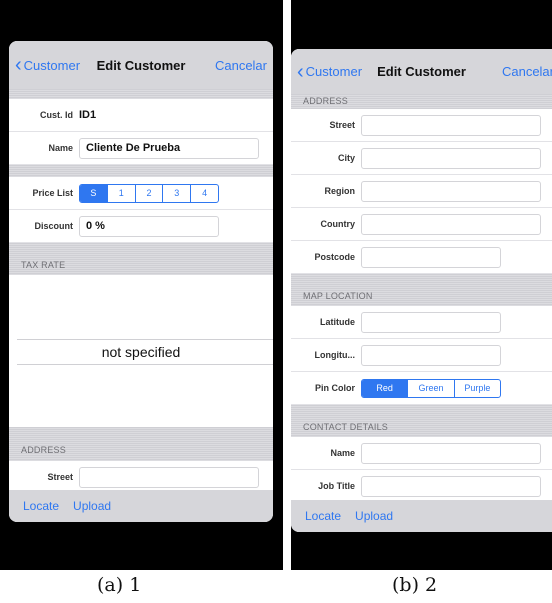 The width and height of the screenshot is (552, 603). What do you see at coordinates (176, 193) in the screenshot?
I see `price-list-option-3: 3` at bounding box center [176, 193].